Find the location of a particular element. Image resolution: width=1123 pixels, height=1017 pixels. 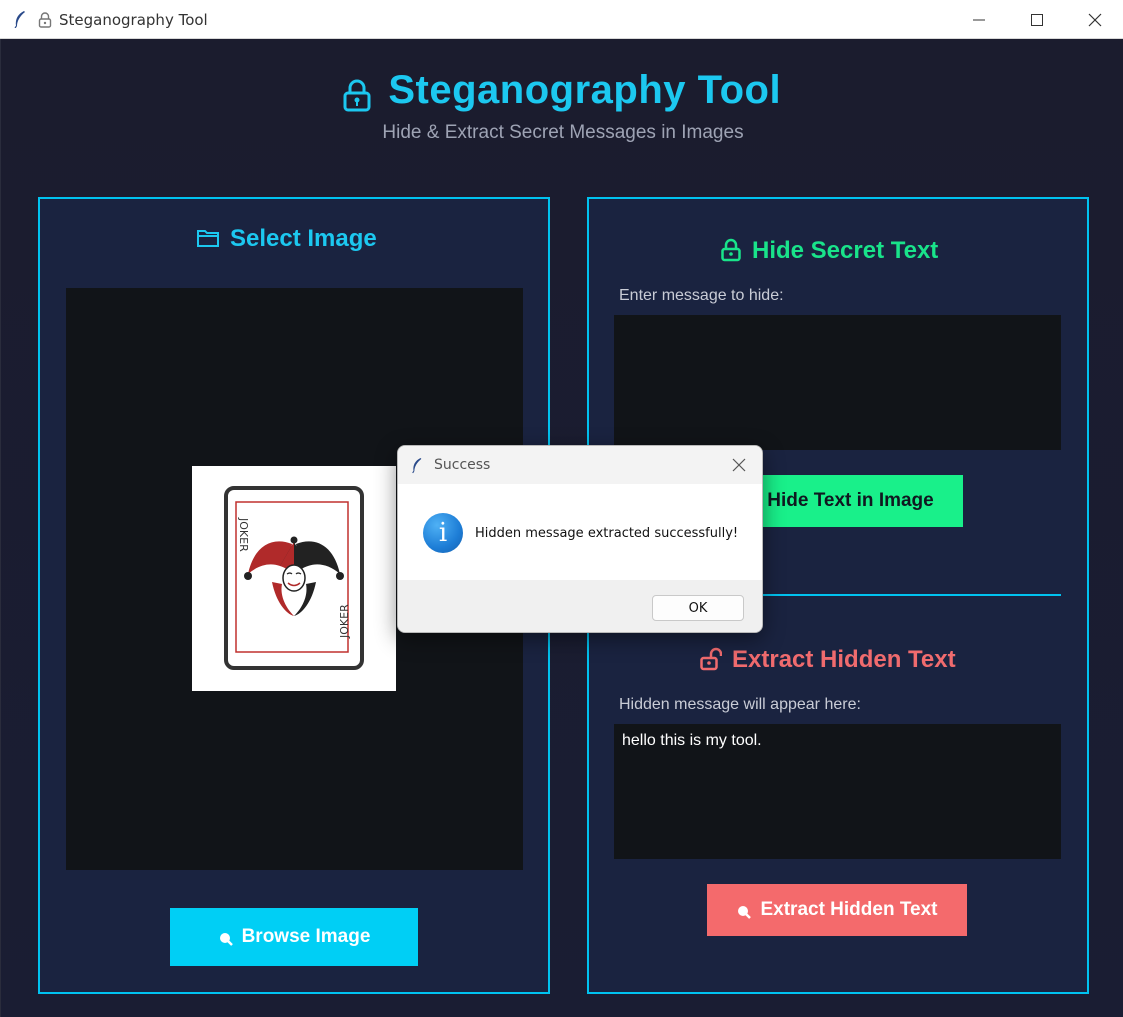

dialog-body: i Hidden message extracted successfully! is located at coordinates (580, 532).